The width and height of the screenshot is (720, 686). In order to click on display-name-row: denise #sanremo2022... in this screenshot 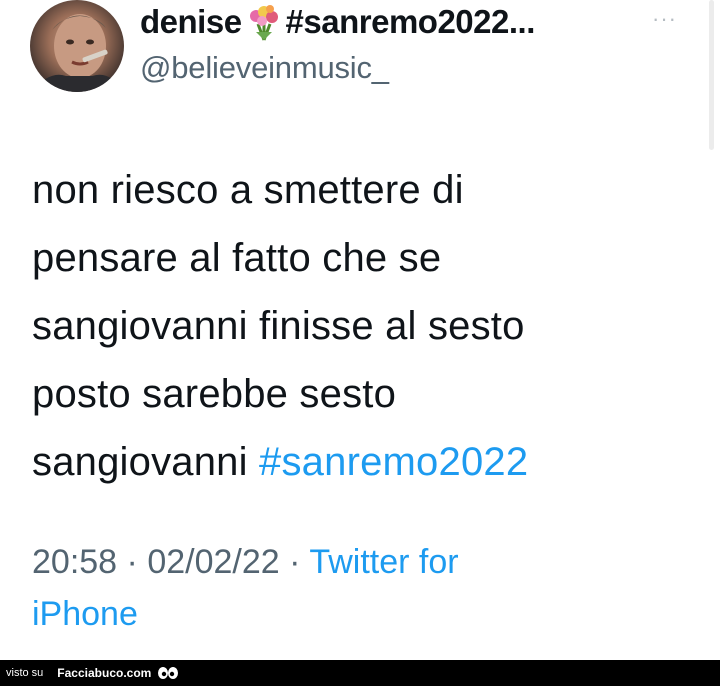, I will do `click(337, 22)`.